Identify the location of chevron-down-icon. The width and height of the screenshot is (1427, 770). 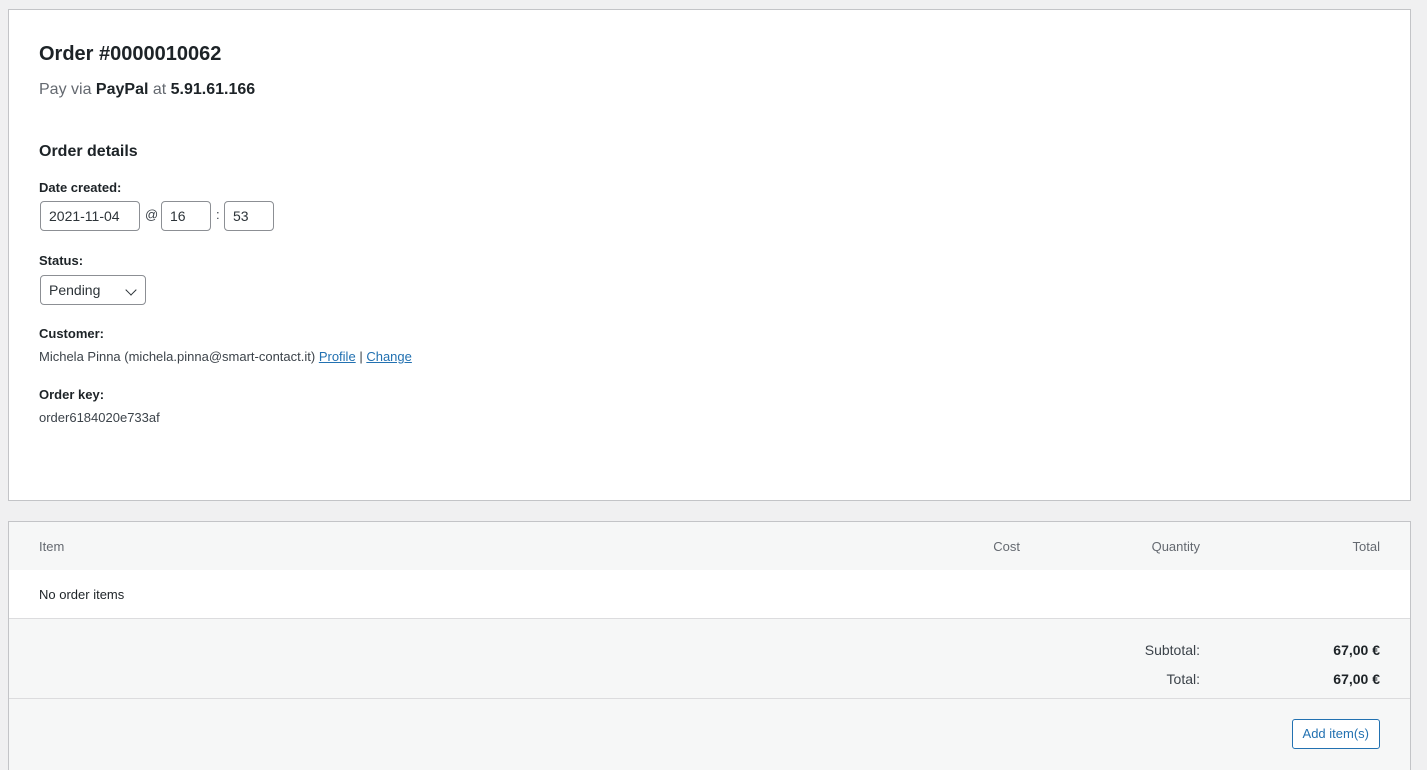
(131, 290).